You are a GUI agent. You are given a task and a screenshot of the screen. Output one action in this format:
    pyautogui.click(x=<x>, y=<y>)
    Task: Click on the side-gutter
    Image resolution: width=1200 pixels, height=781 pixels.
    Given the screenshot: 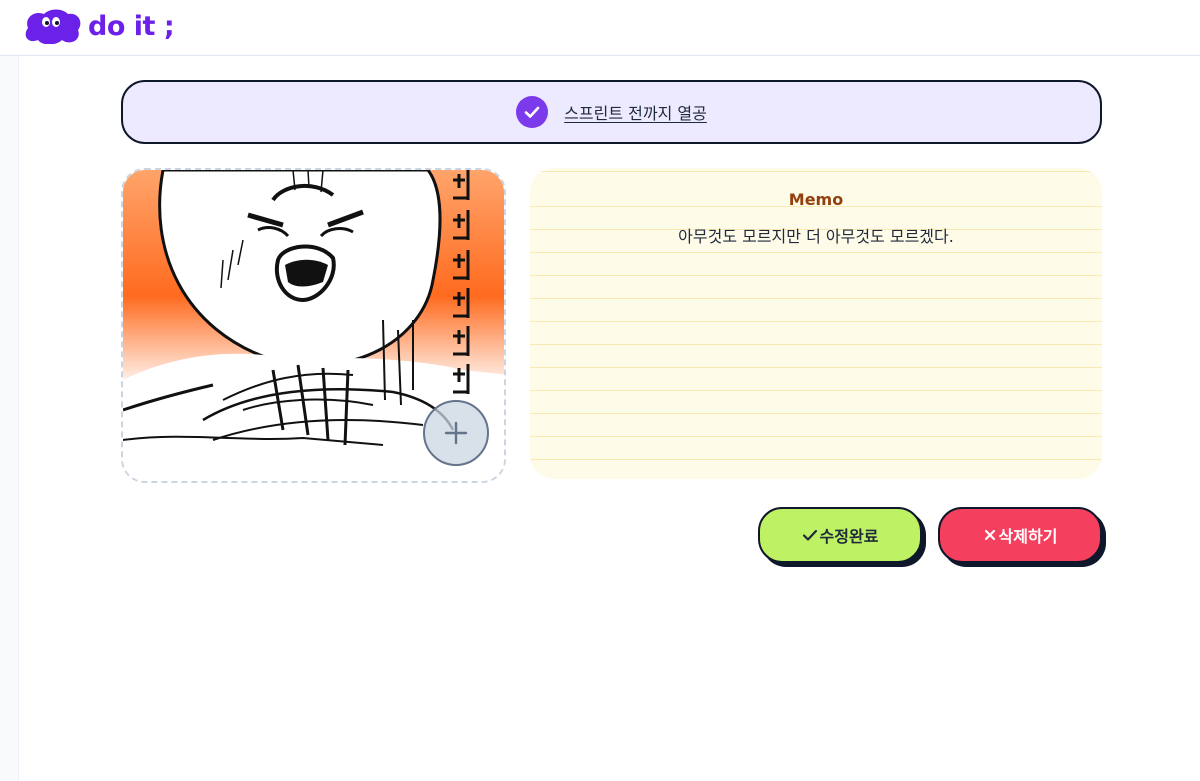 What is the action you would take?
    pyautogui.click(x=9, y=418)
    